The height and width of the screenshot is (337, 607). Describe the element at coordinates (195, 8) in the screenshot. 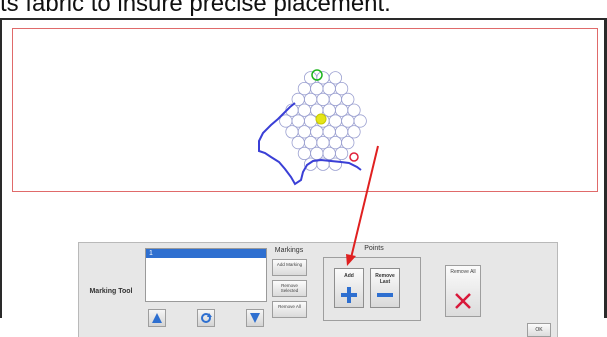

I see `caption-text: ts fabric to insure precise placement.` at that location.